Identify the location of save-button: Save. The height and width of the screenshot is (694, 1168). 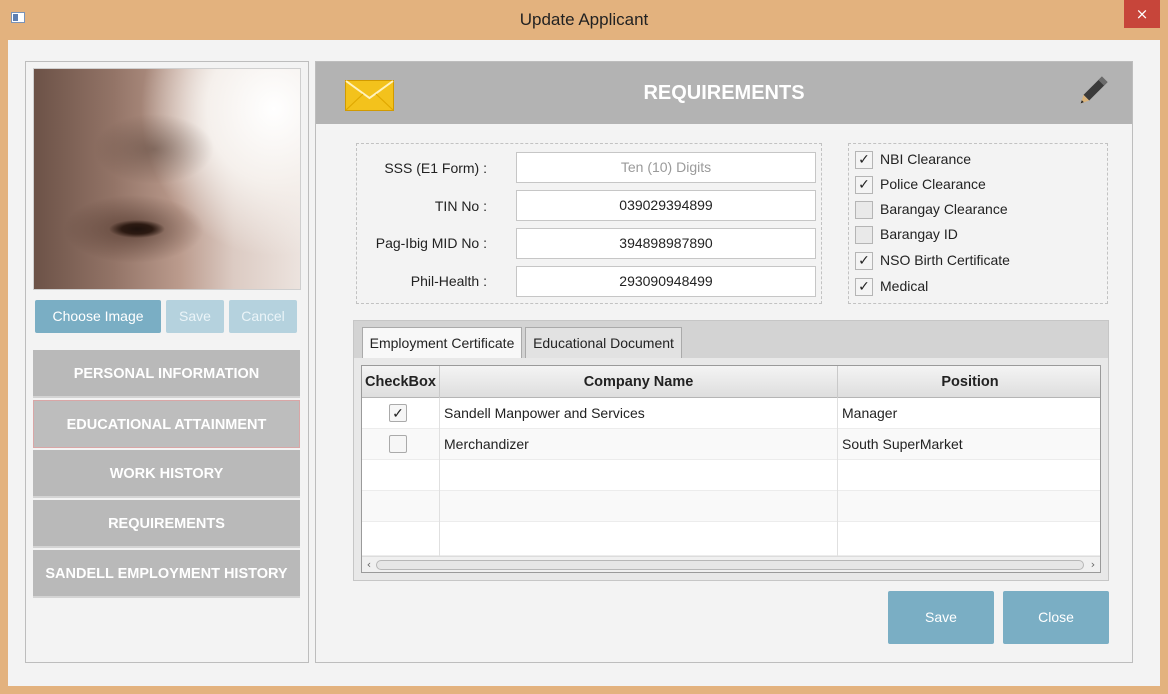
(941, 617).